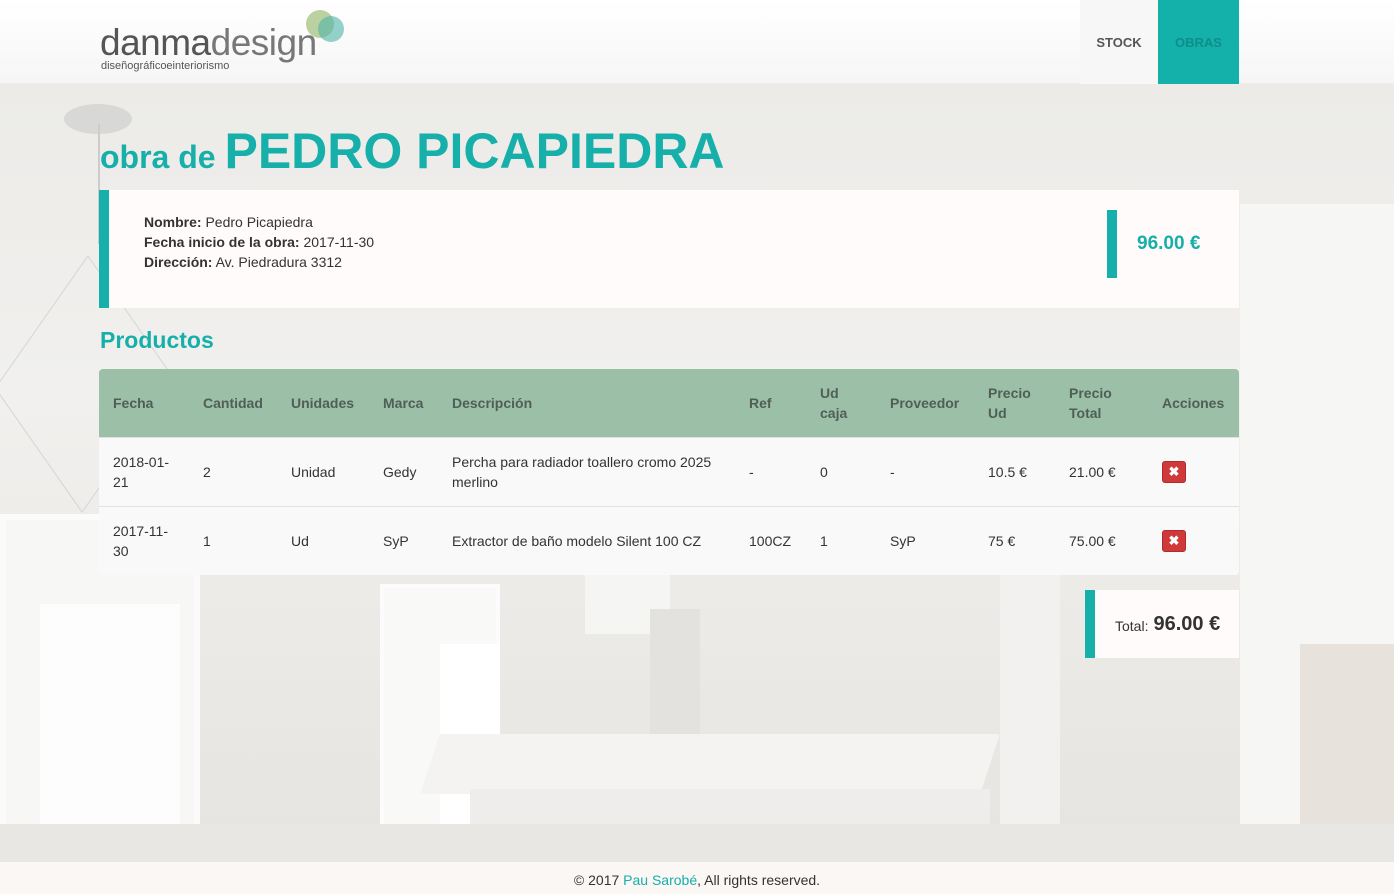 This screenshot has width=1394, height=894. Describe the element at coordinates (1153, 244) in the screenshot. I see `obra-total-amount: 96.00 €` at that location.